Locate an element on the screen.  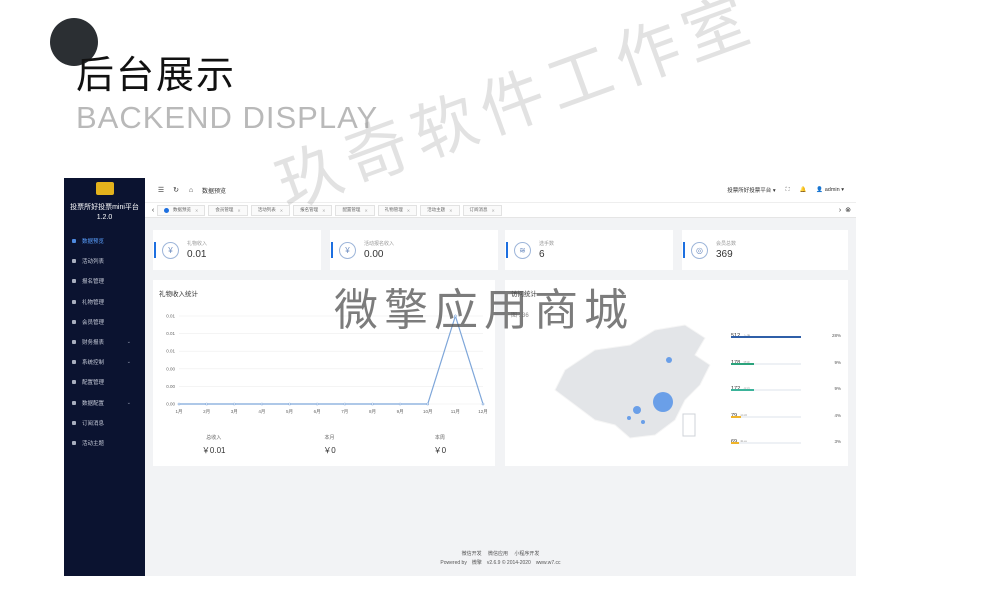
stat-label: 选手数 is located at coordinates (547, 244).